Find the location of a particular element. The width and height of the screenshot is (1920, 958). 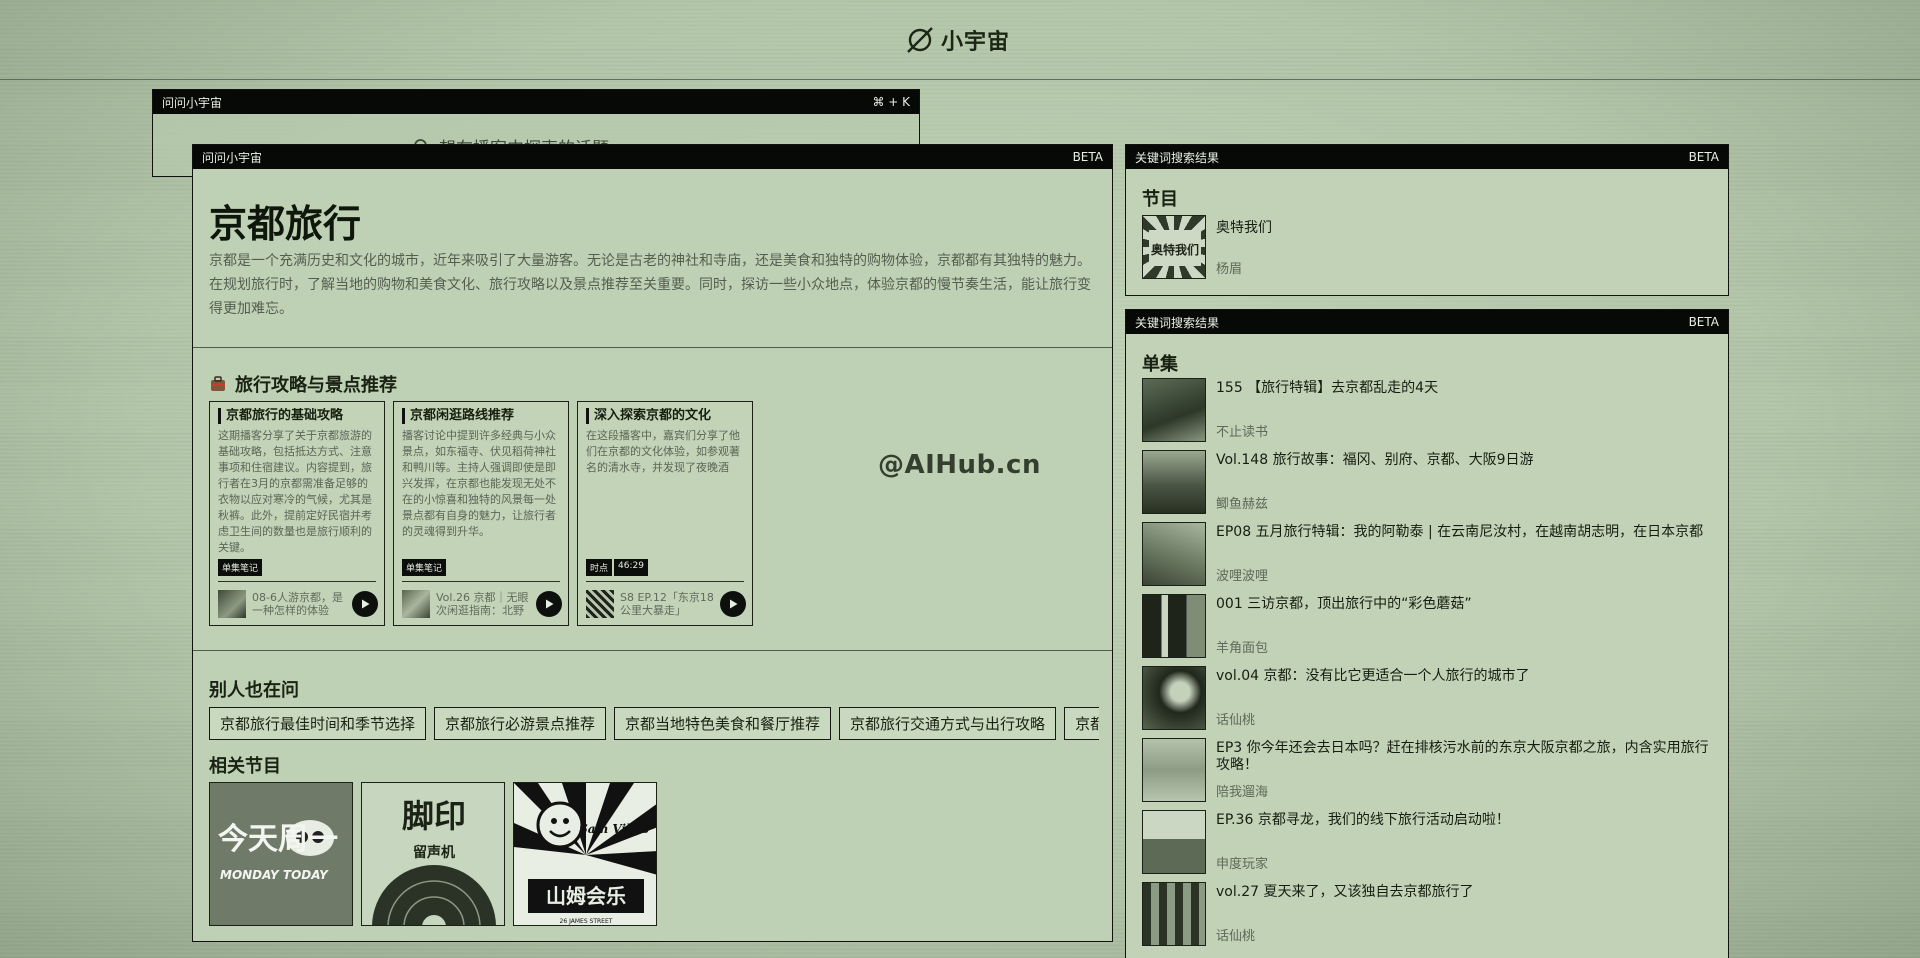

episode-title: 155 【旅行特辑】去京都乱走的4天 is located at coordinates (1327, 388).